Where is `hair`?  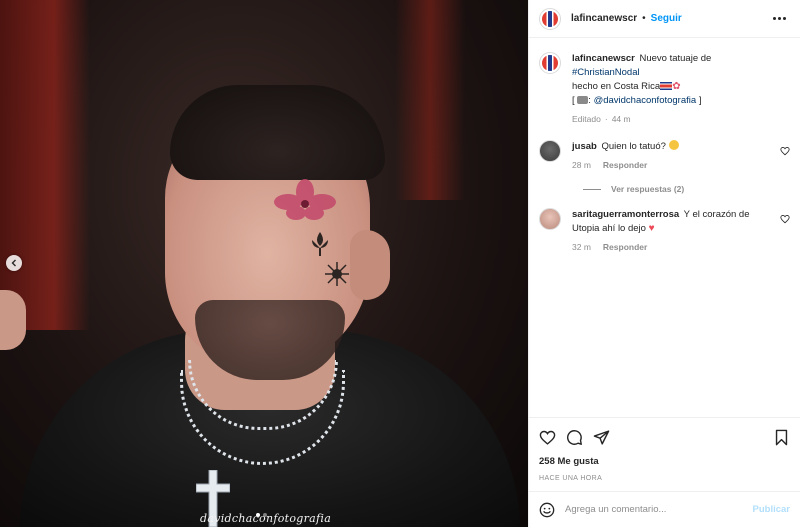 hair is located at coordinates (277, 132).